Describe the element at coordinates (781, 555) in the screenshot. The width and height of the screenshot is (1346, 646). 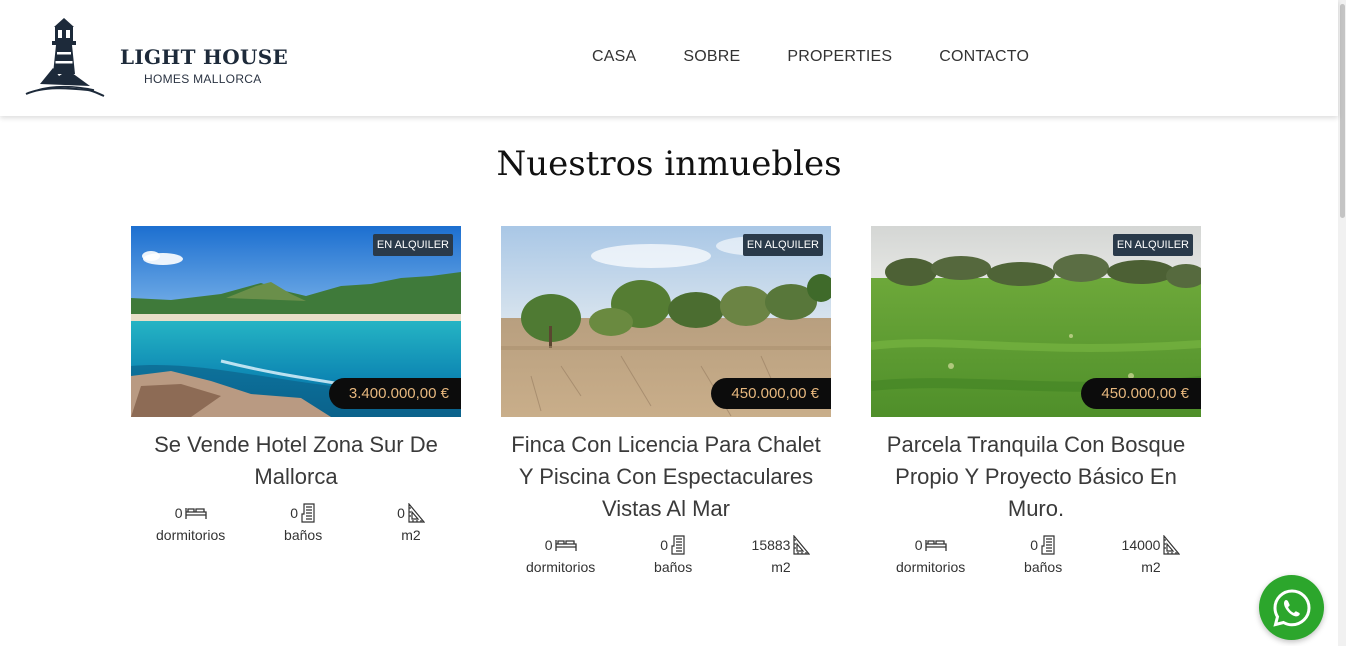
I see `area-spec: 15883 m2` at that location.